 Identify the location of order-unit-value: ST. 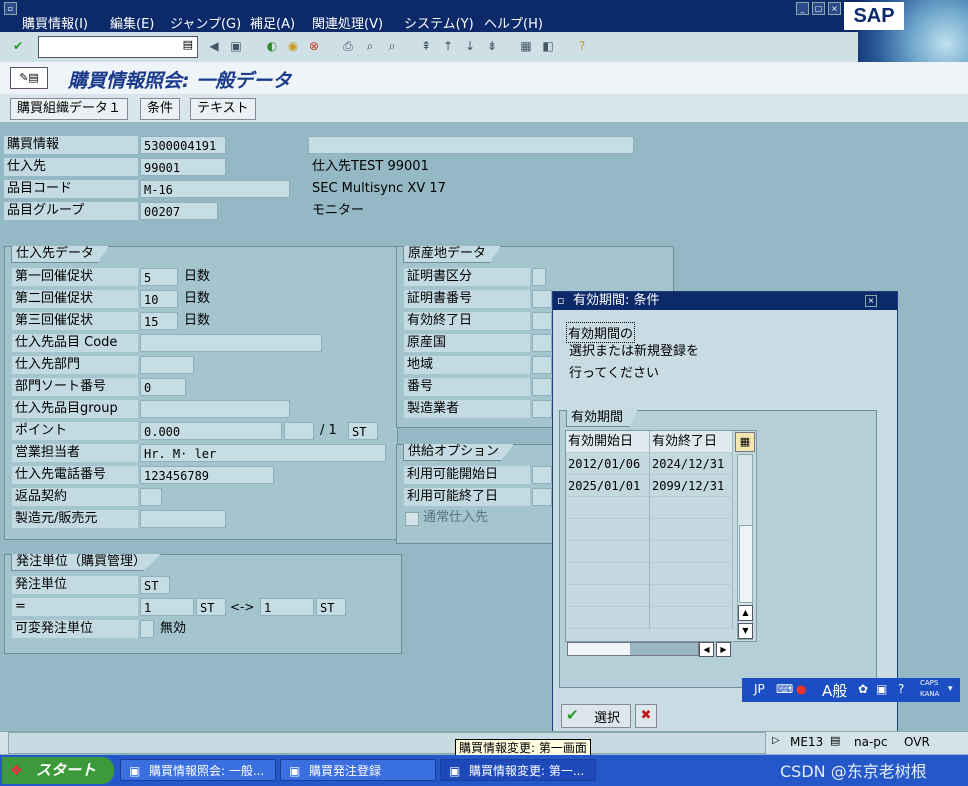
(155, 585).